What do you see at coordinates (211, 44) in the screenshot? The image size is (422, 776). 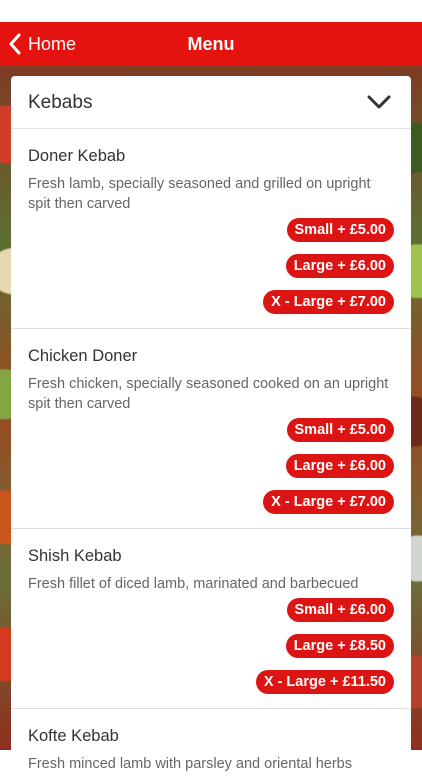 I see `nav-bar: Home Menu` at bounding box center [211, 44].